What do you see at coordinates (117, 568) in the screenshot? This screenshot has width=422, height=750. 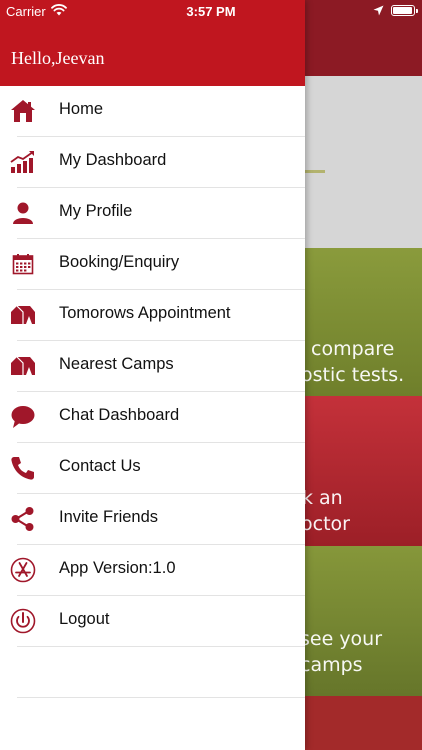 I see `menu-item-label: App Version:1.0` at bounding box center [117, 568].